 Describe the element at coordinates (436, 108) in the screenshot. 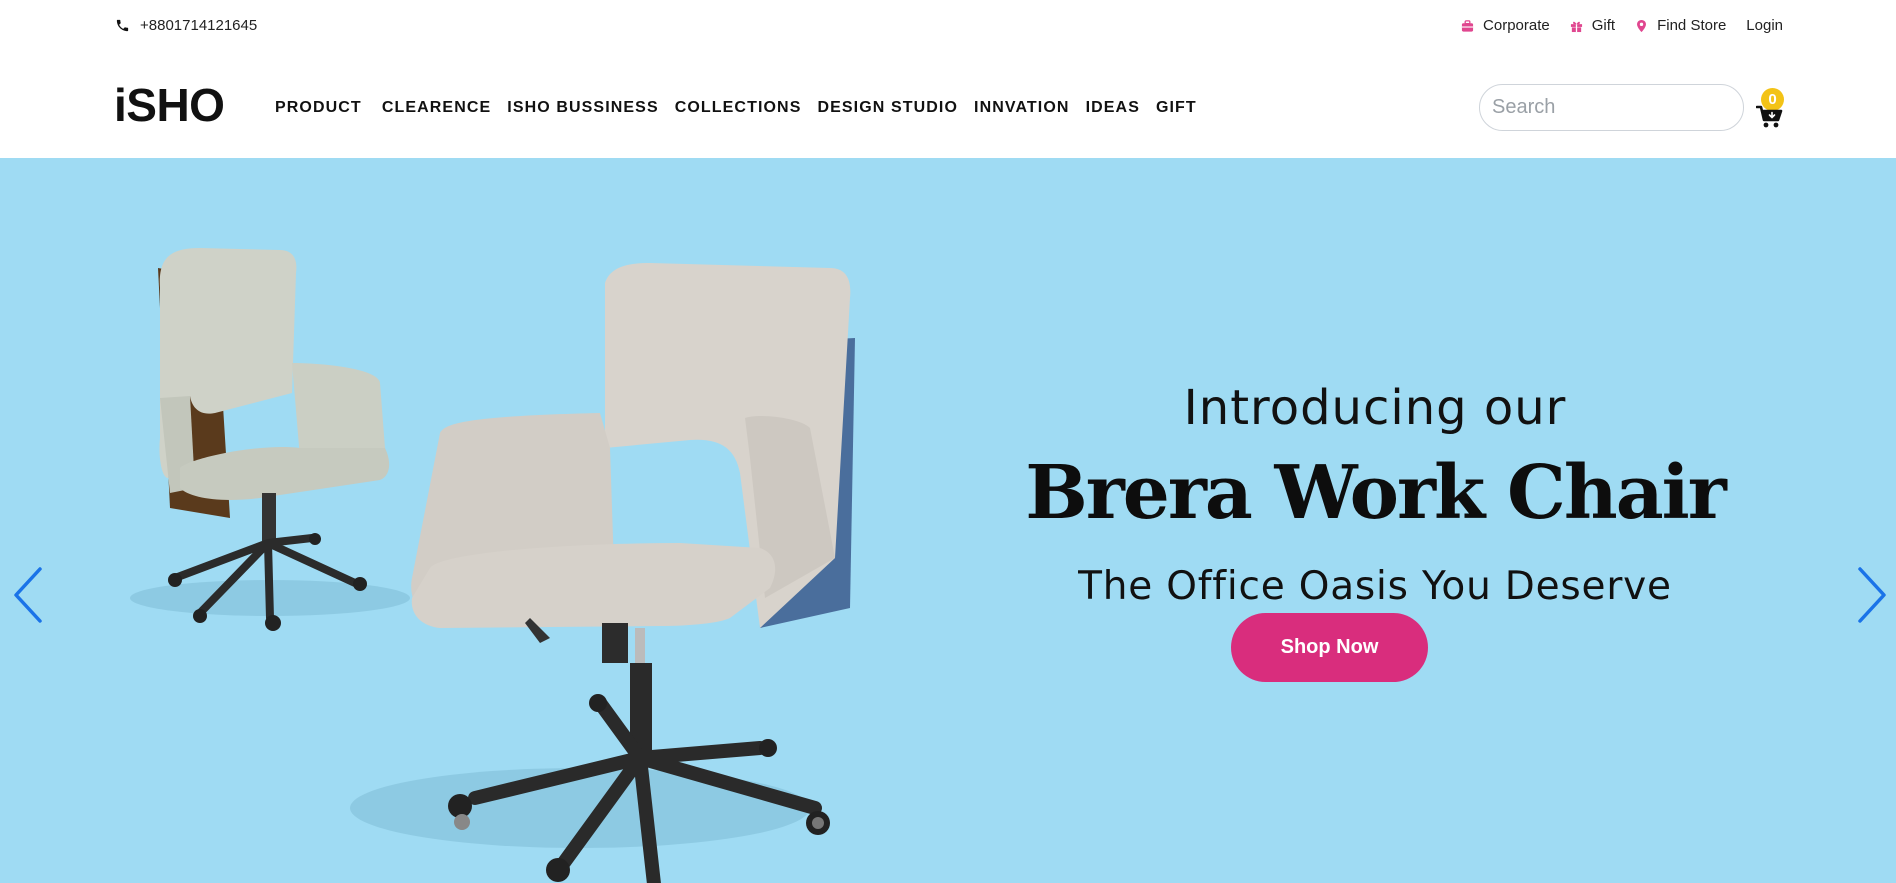

I see `nav-item-clearence: CLEARENCE` at that location.